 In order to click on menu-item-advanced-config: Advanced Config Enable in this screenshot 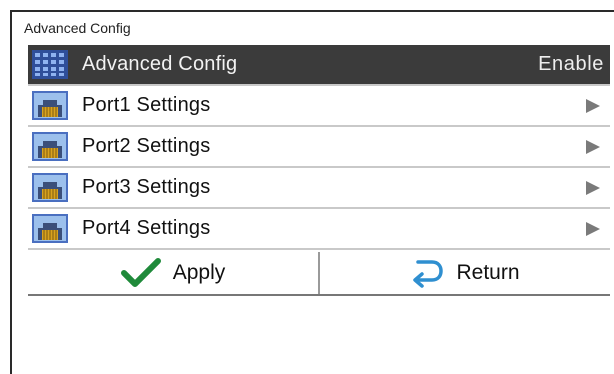, I will do `click(319, 65)`.